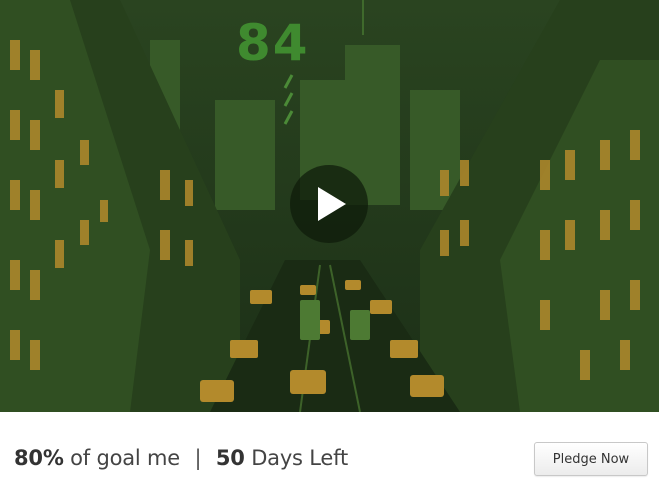  I want to click on days-left-label: Days Left, so click(299, 458).